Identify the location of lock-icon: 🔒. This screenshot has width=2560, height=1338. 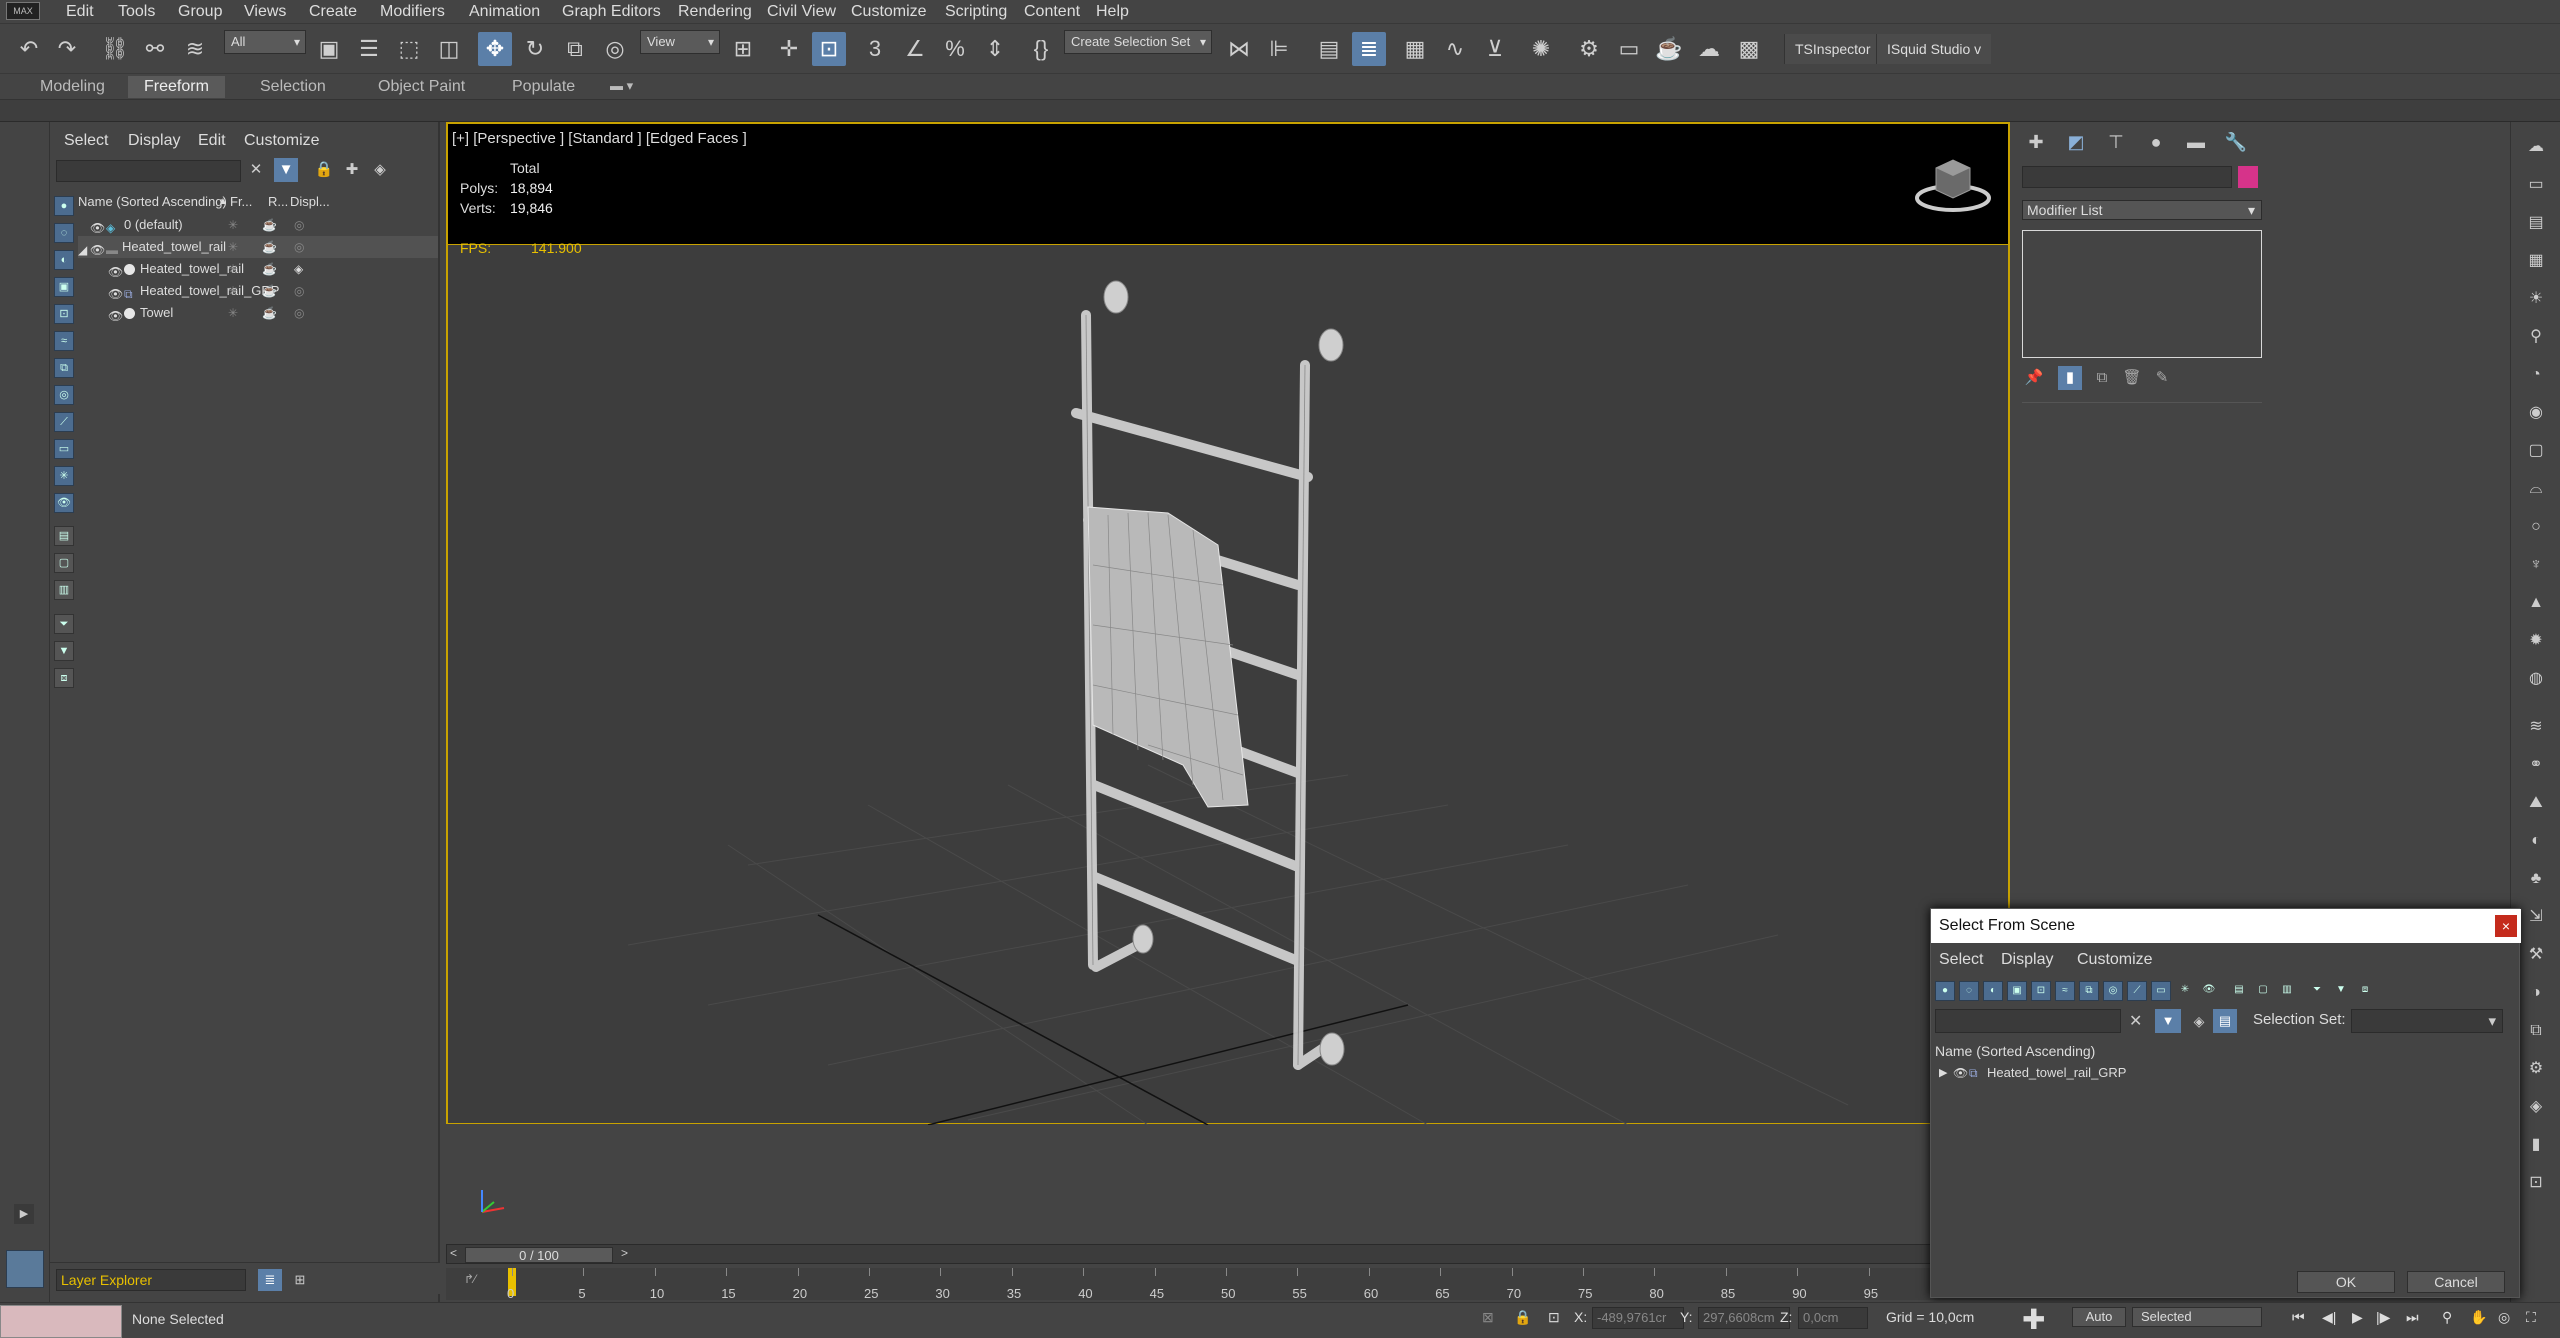
(324, 170).